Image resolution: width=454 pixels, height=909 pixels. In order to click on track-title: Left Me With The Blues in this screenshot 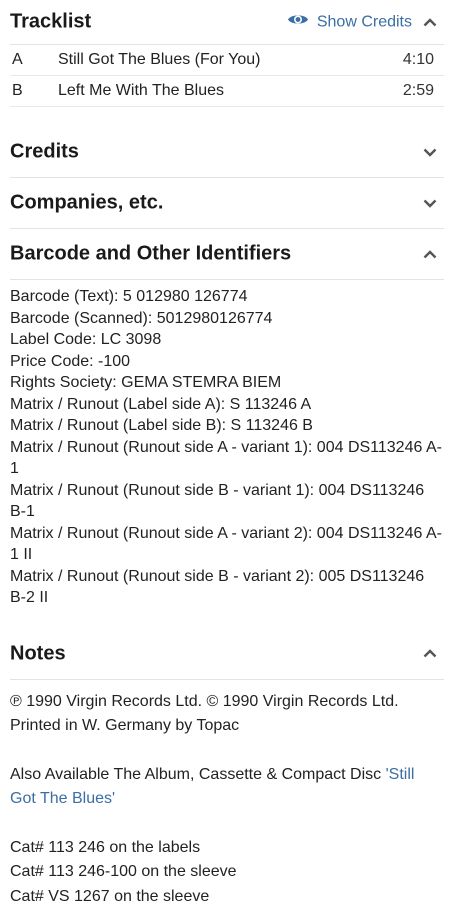, I will do `click(216, 91)`.